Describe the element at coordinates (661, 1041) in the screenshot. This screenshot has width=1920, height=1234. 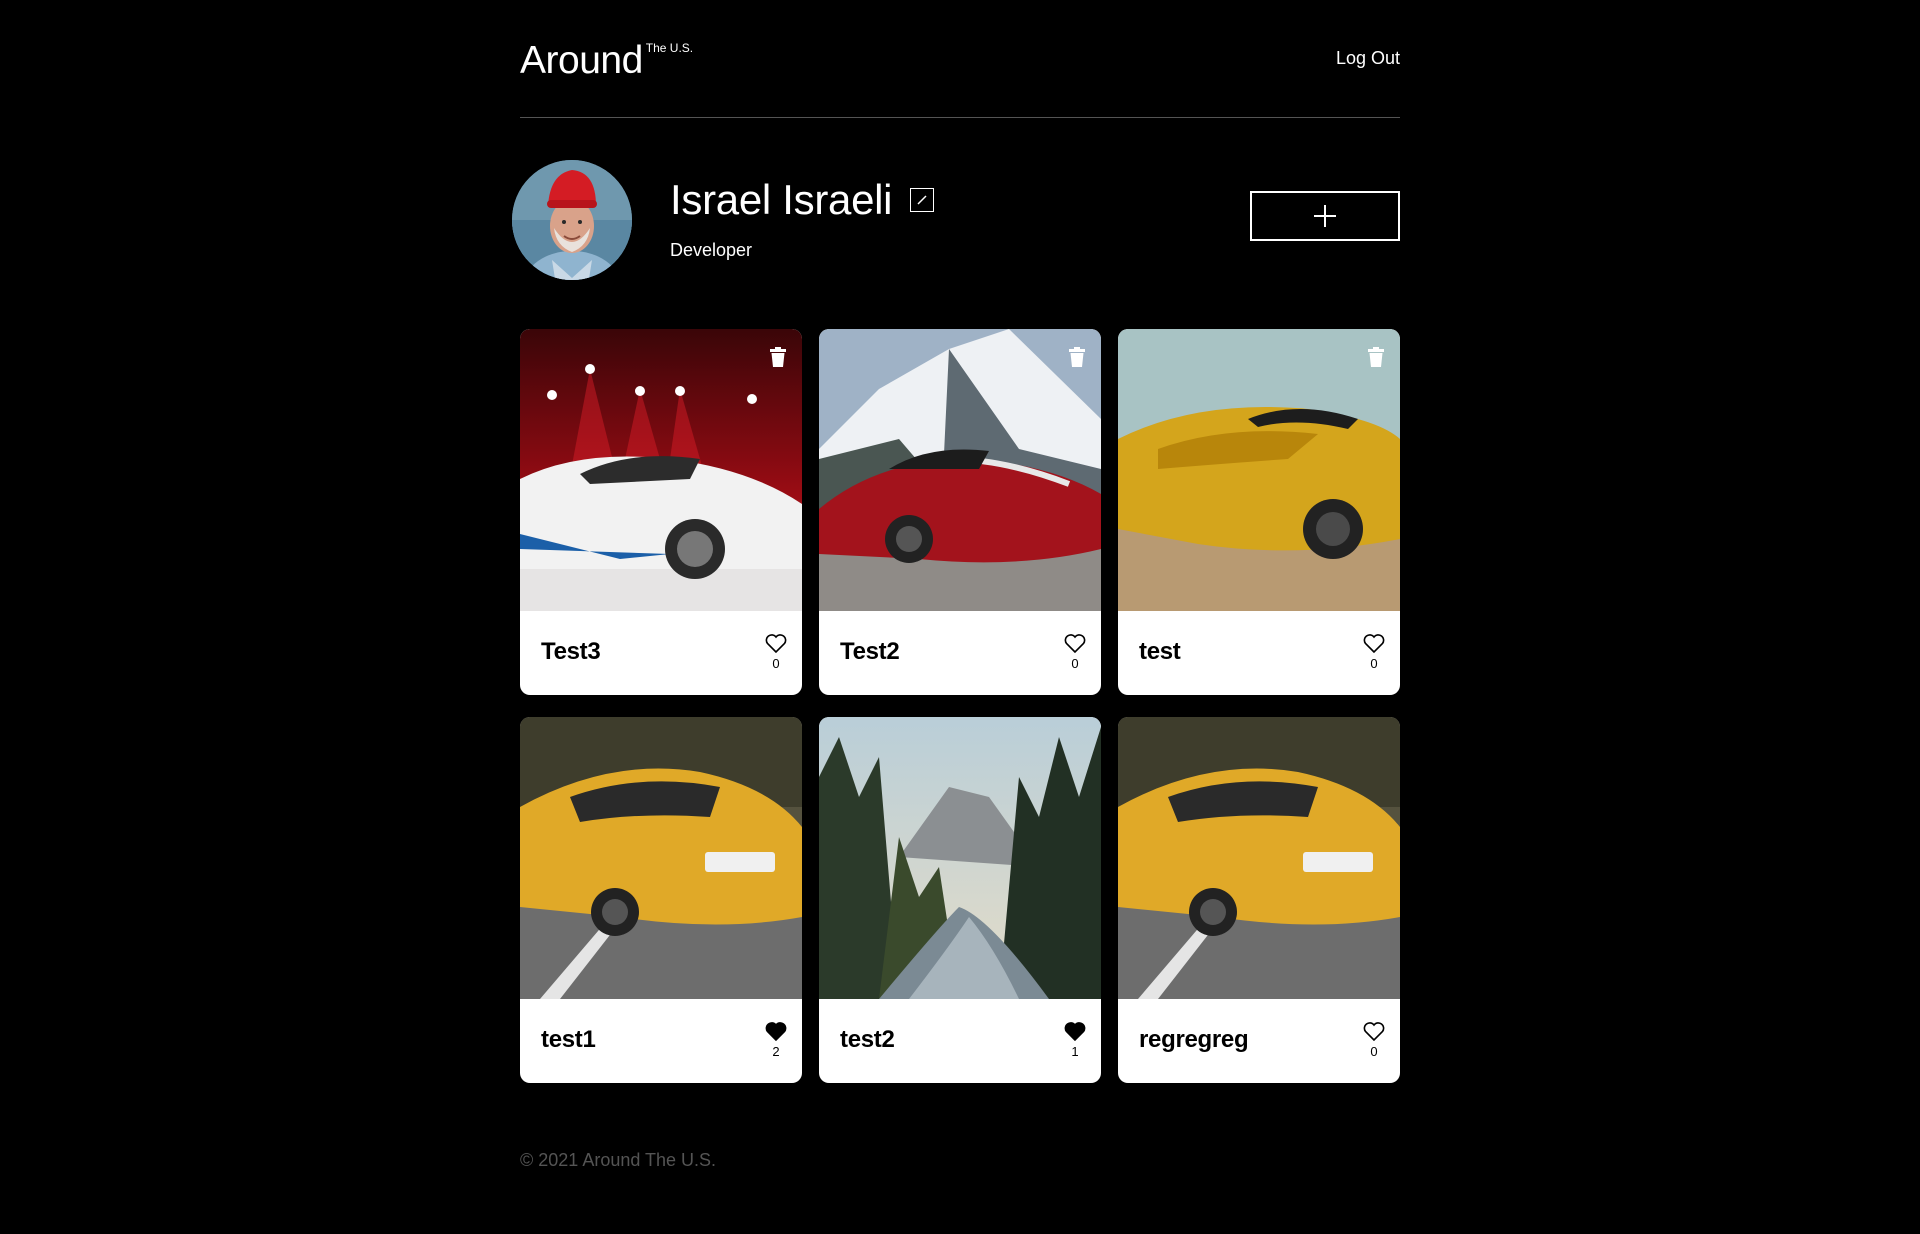
I see `card-footer: test1 2` at that location.